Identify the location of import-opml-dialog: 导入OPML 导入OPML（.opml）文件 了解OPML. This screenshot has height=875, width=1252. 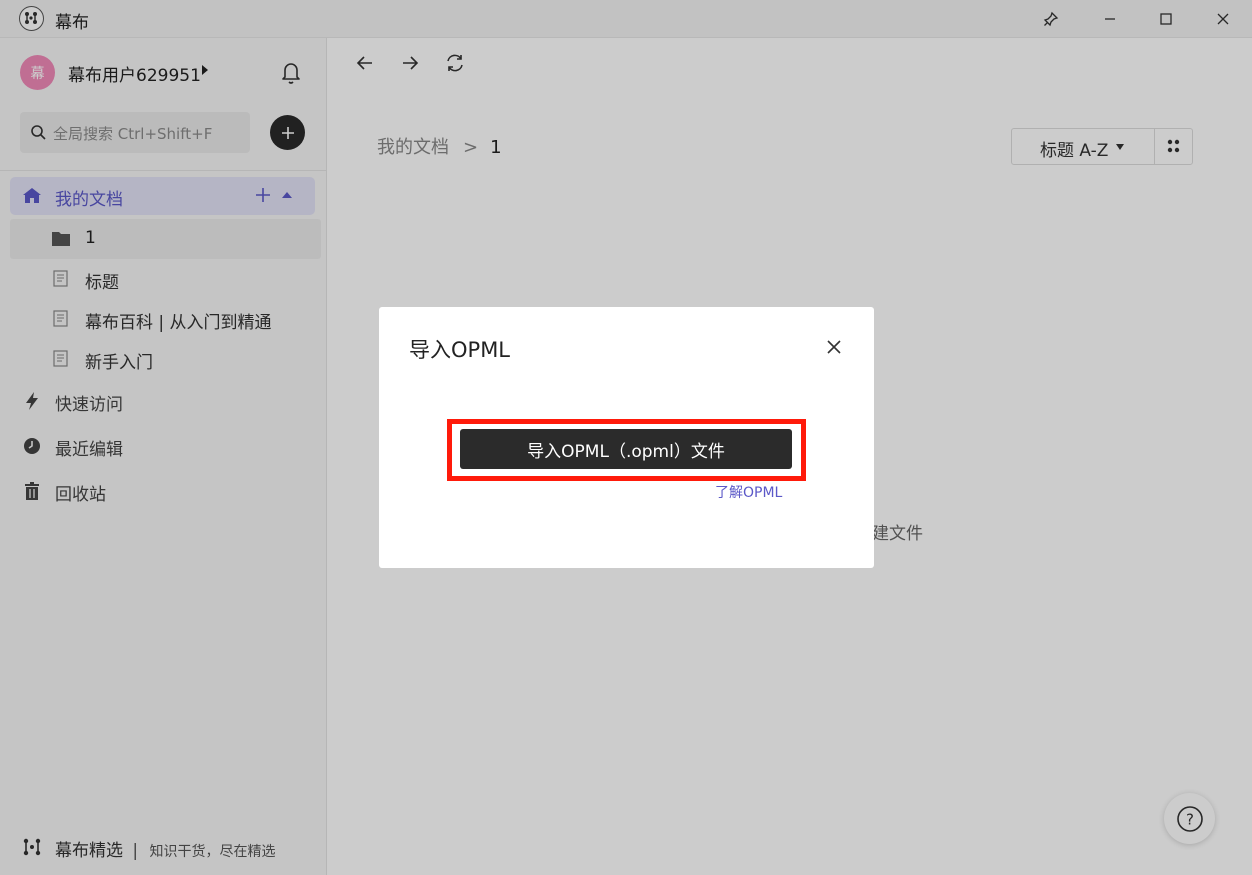
(626, 437).